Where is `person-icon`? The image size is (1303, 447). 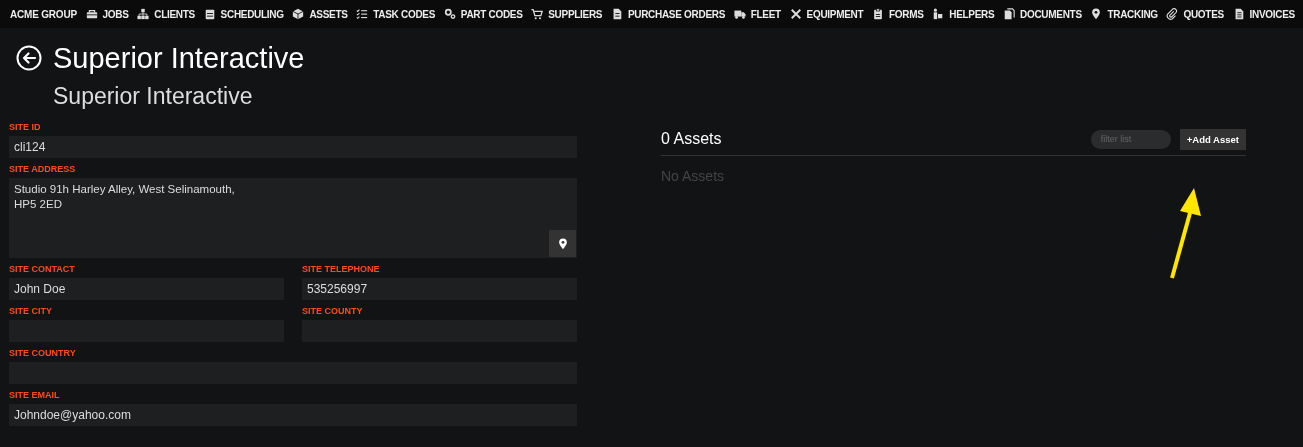
person-icon is located at coordinates (938, 14).